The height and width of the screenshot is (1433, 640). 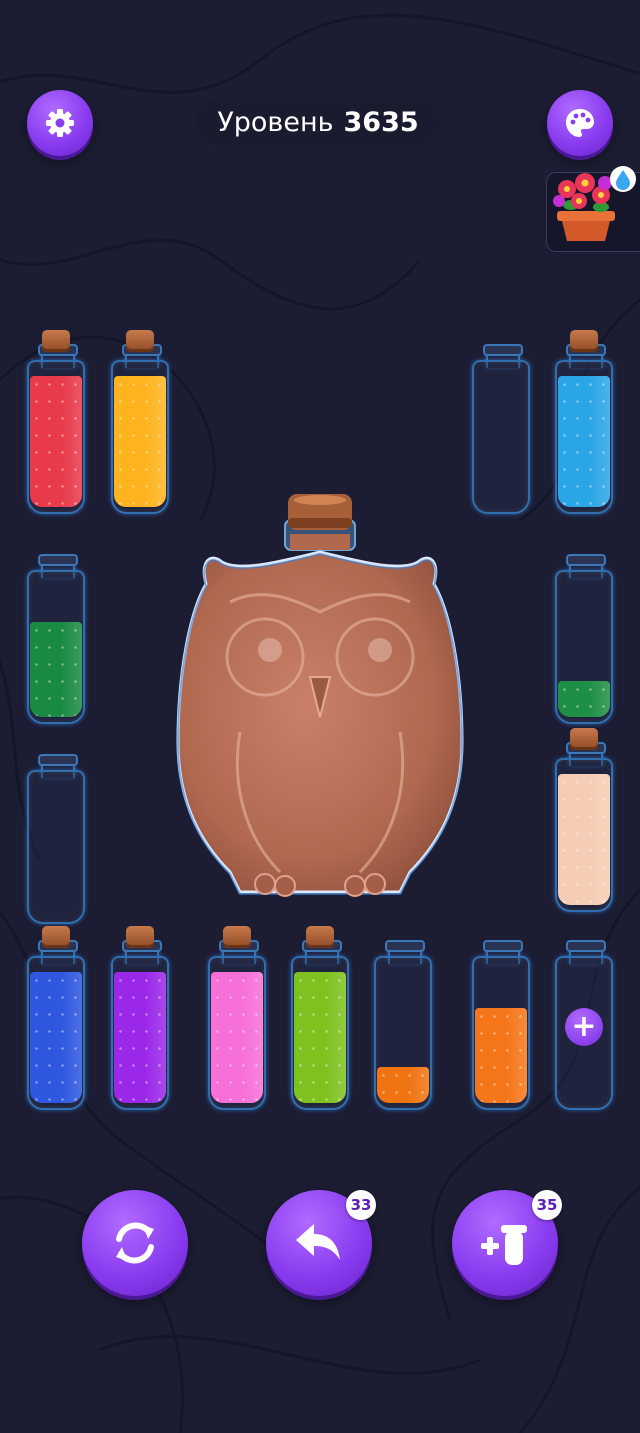 What do you see at coordinates (320, 697) in the screenshot?
I see `owl-bottle` at bounding box center [320, 697].